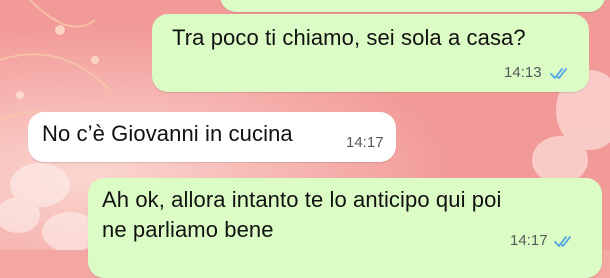 This screenshot has height=278, width=610. What do you see at coordinates (349, 37) in the screenshot?
I see `message-text: Tra poco ti chiamo, sei sola a casa?` at bounding box center [349, 37].